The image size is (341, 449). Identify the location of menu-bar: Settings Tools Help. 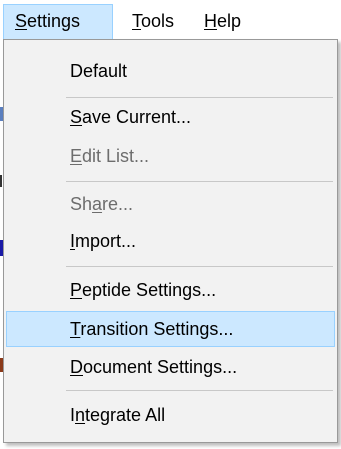
(170, 20).